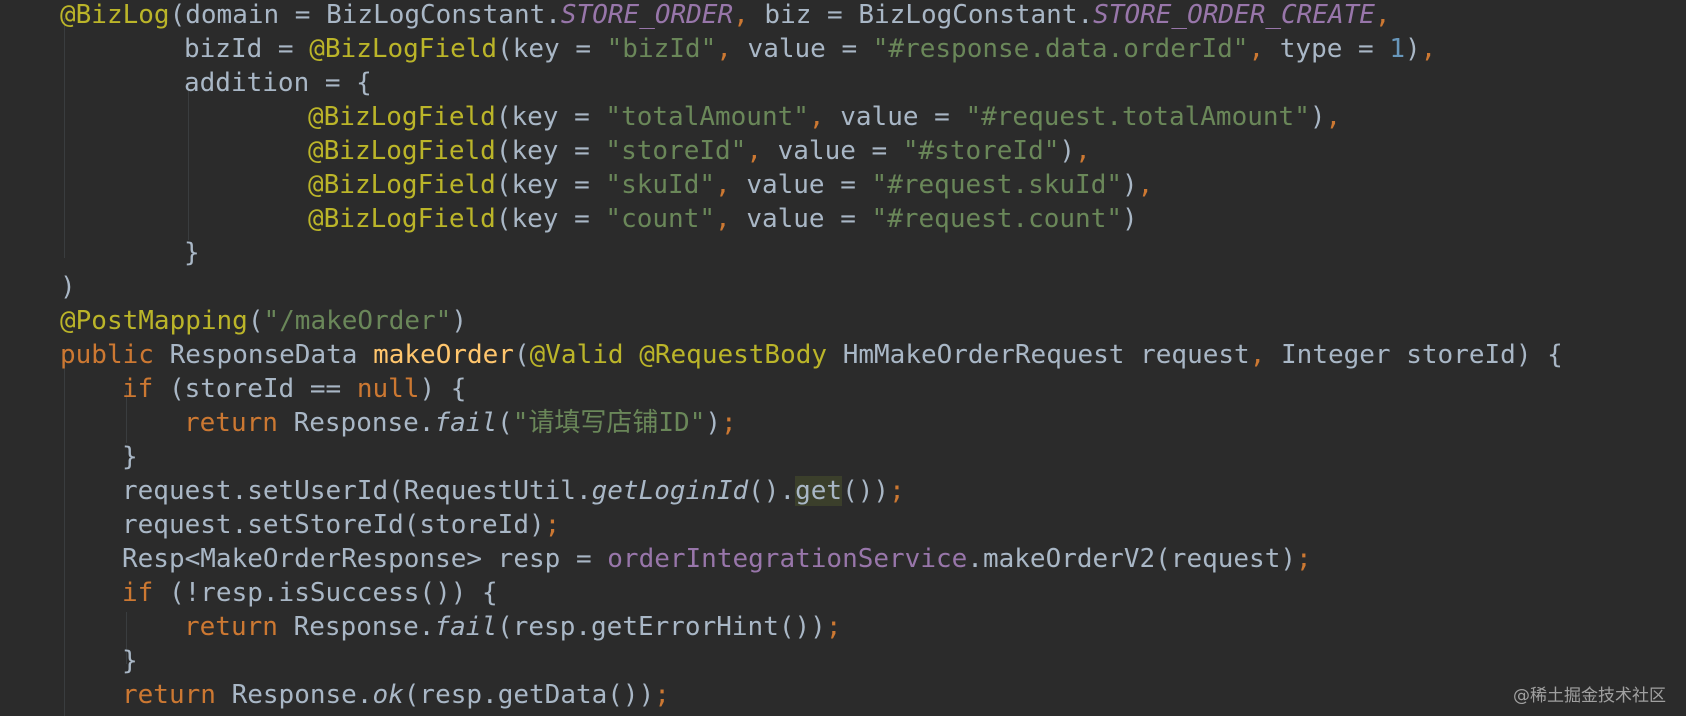  Describe the element at coordinates (247, 49) in the screenshot. I see `code-token: bizId =` at that location.